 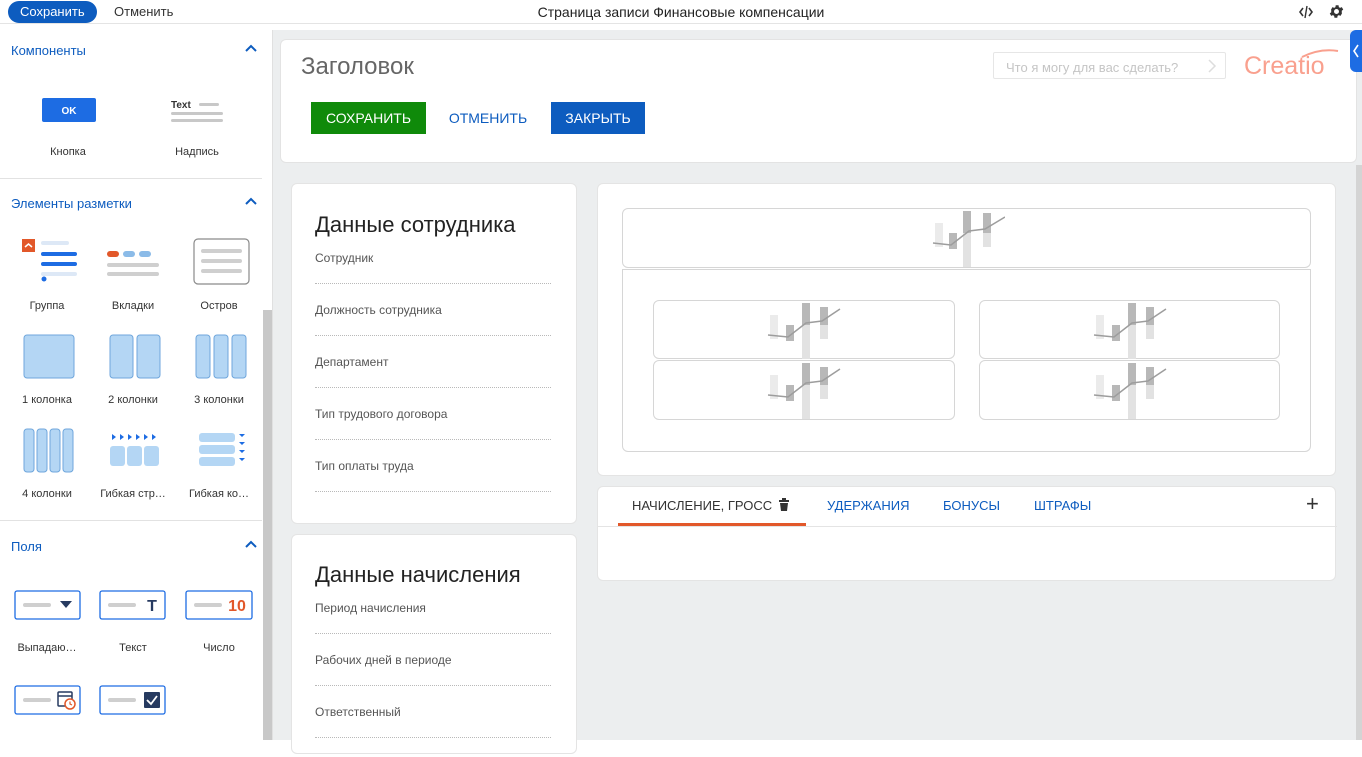 I want to click on field-label: Период начисления, so click(x=370, y=608).